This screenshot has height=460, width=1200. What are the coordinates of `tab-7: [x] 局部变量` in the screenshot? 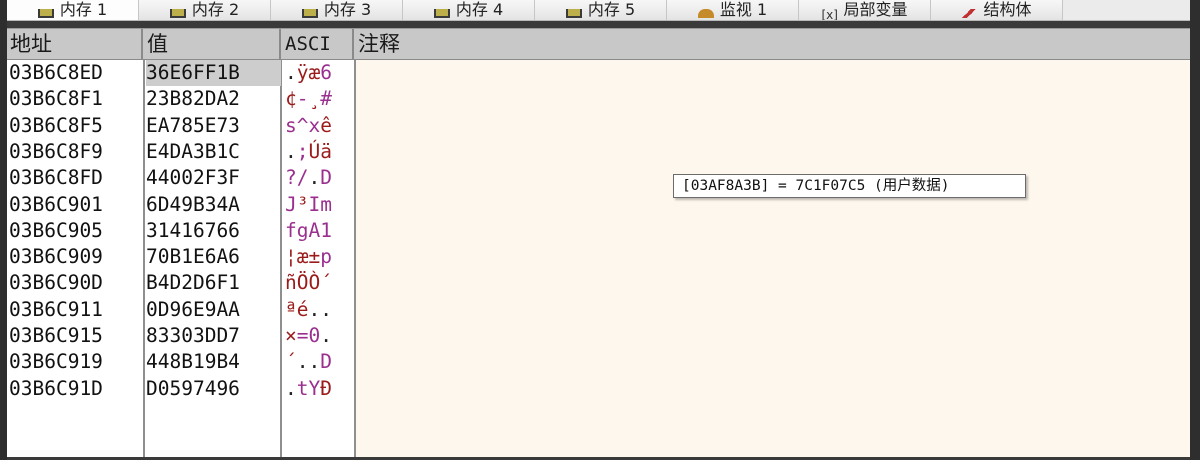 It's located at (865, 10).